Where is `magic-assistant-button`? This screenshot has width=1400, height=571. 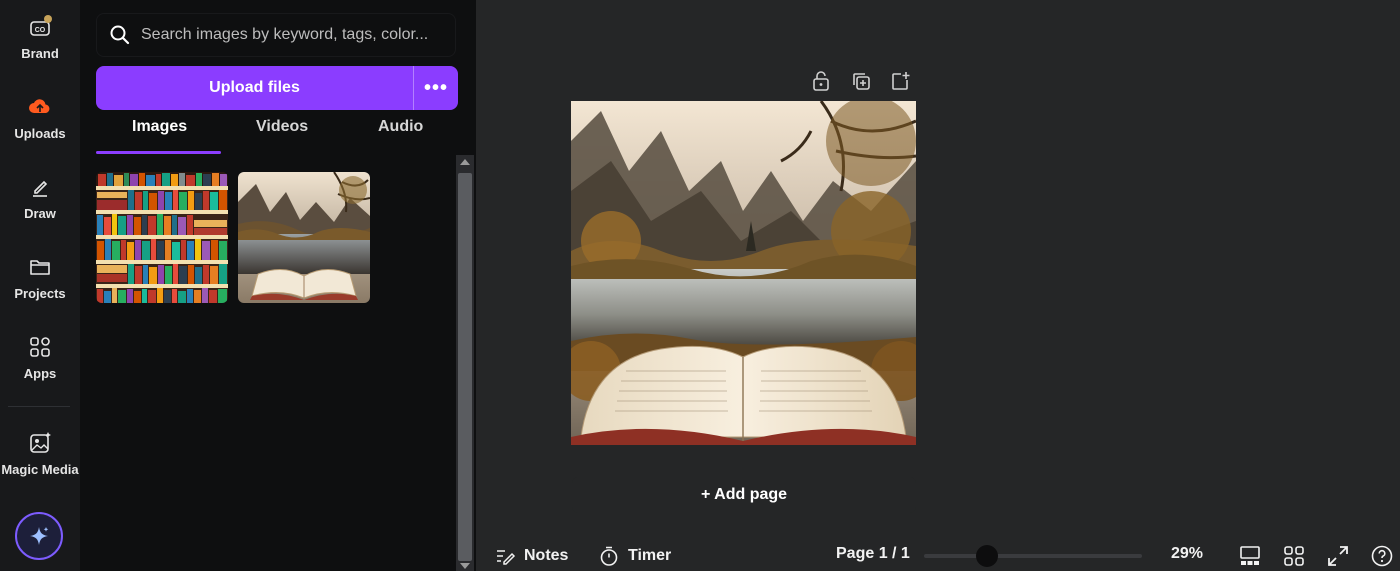
magic-assistant-button is located at coordinates (39, 536).